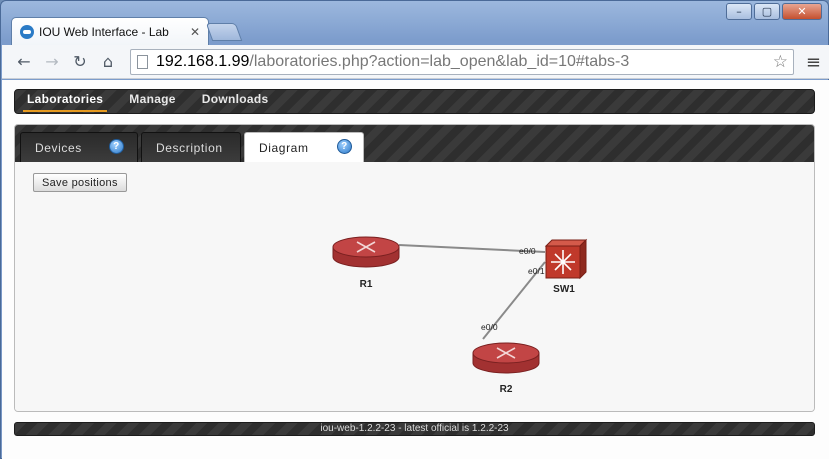  What do you see at coordinates (203, 61) in the screenshot?
I see `url-host: 192.168.1.99` at bounding box center [203, 61].